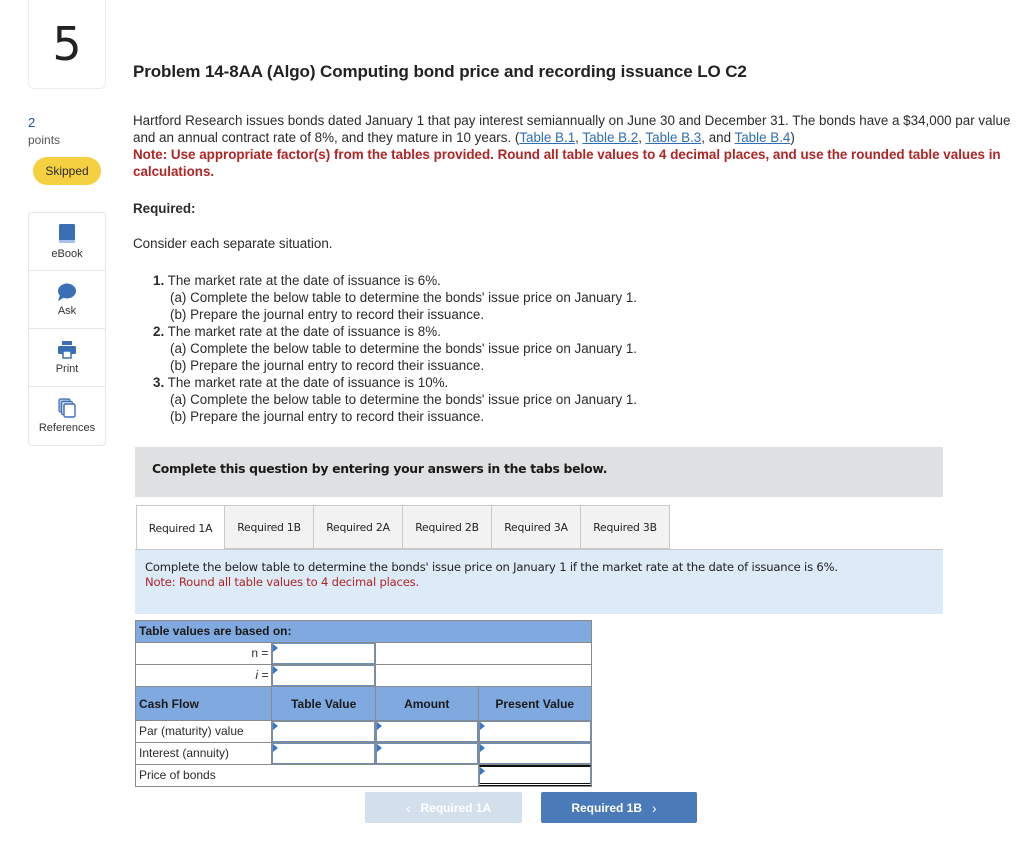  I want to click on tools-panel: eBook Ask Print References, so click(67, 329).